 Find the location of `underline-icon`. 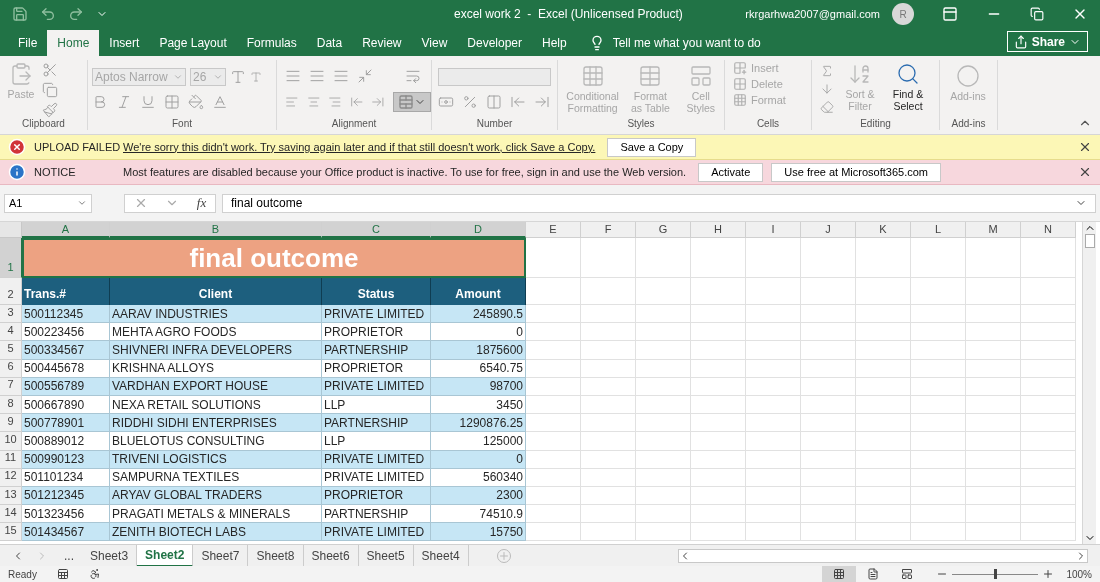

underline-icon is located at coordinates (148, 102).